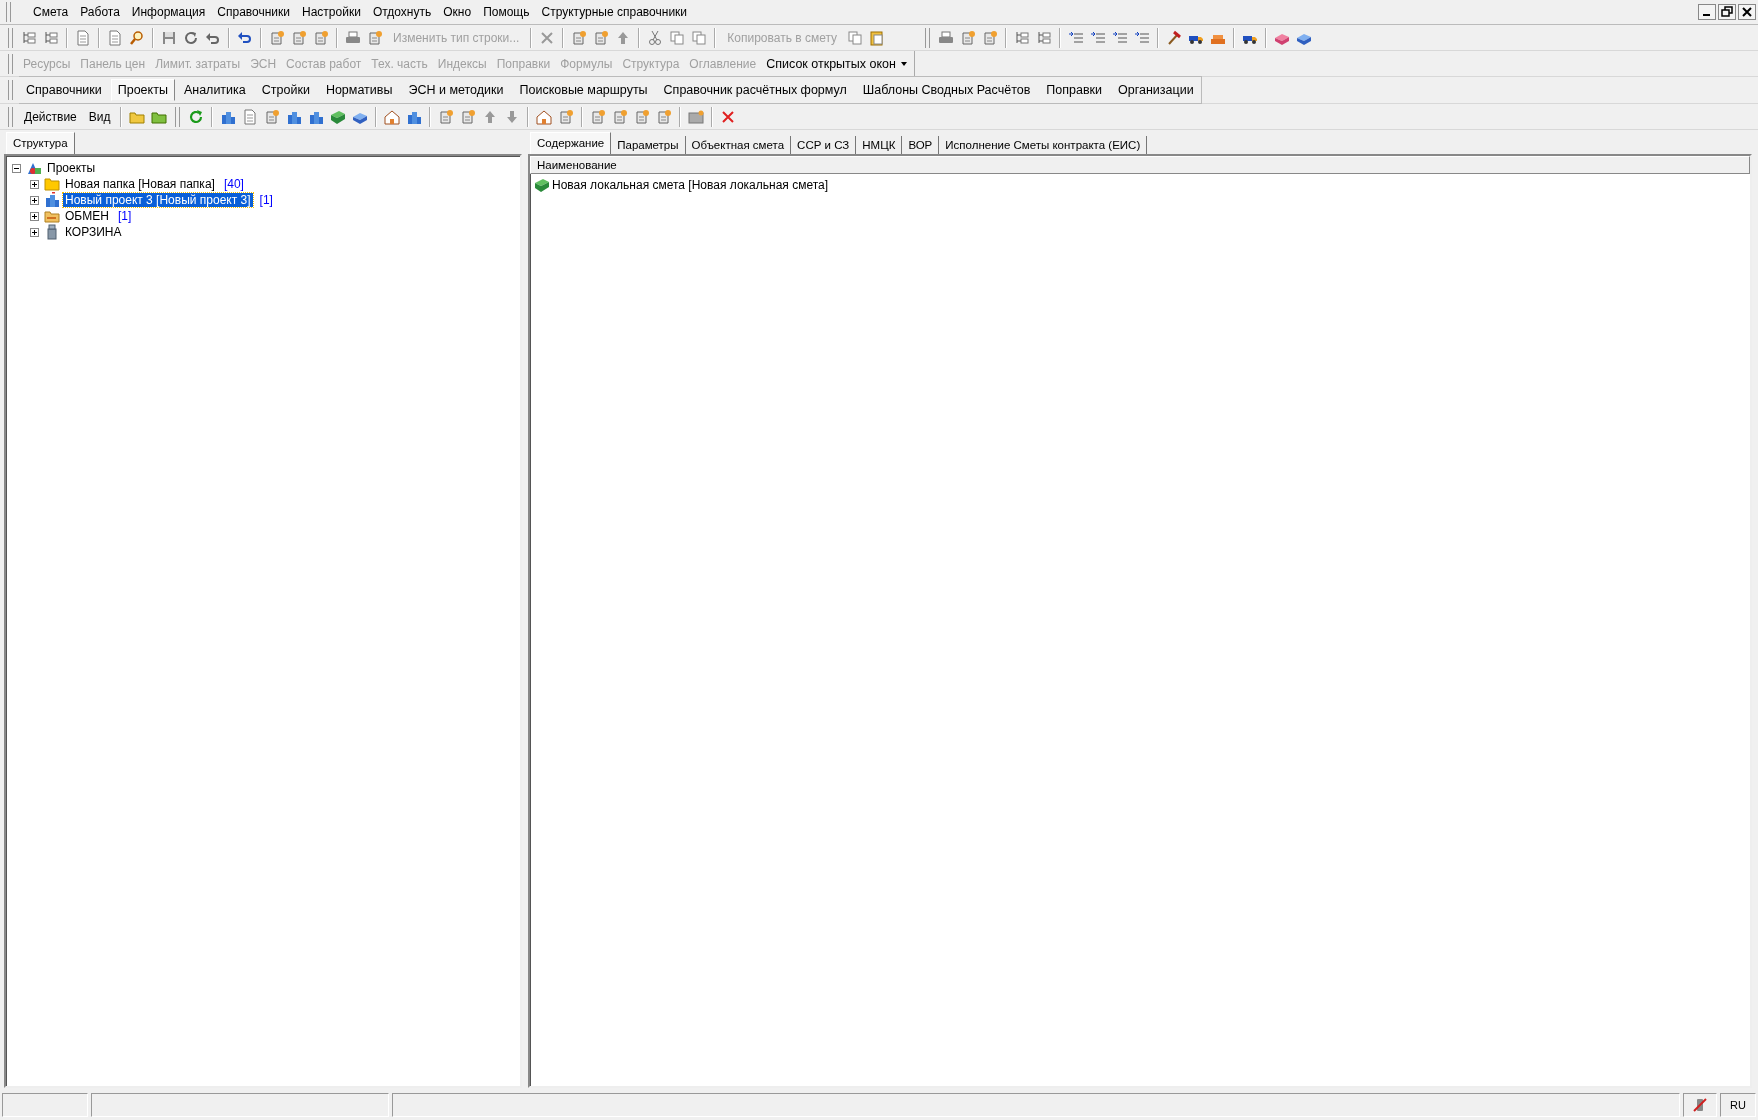 This screenshot has height=1120, width=1758. What do you see at coordinates (50, 116) in the screenshot?
I see `action-menu: Действие` at bounding box center [50, 116].